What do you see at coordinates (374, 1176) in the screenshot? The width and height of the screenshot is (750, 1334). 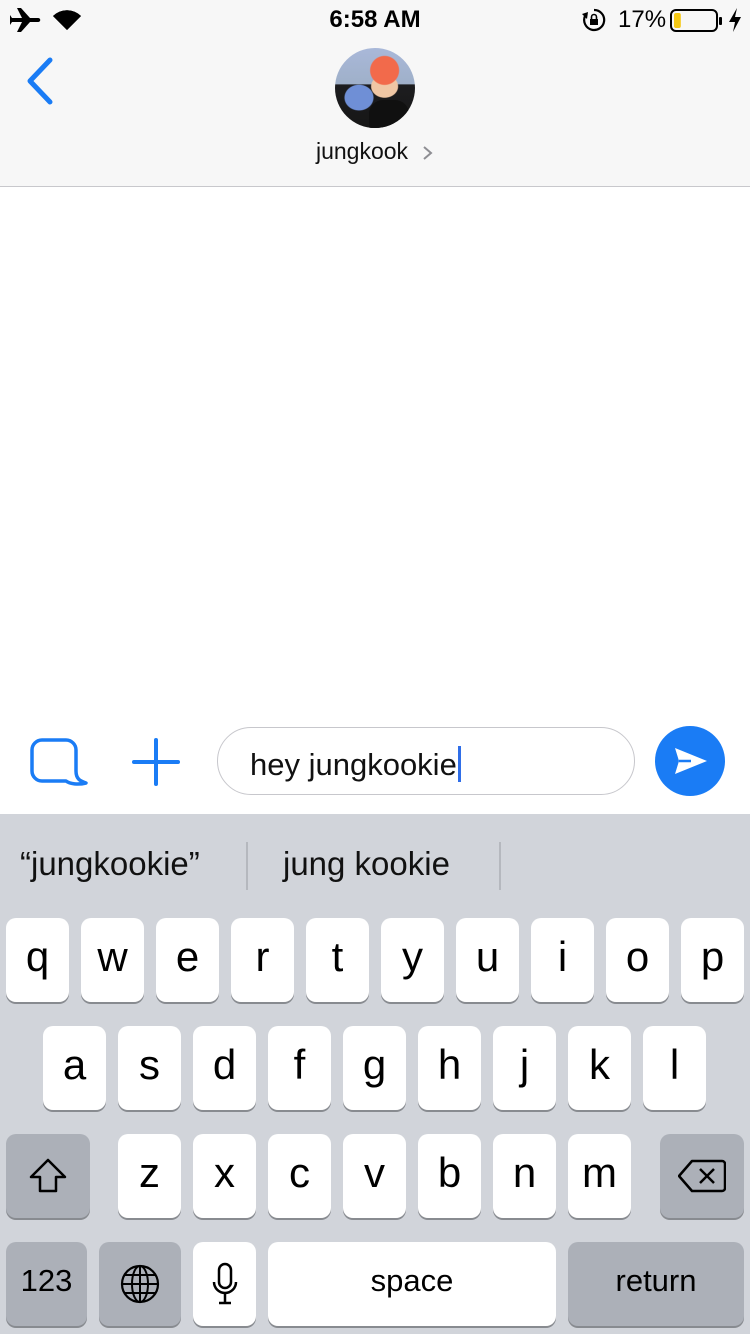 I see `key-v: v` at bounding box center [374, 1176].